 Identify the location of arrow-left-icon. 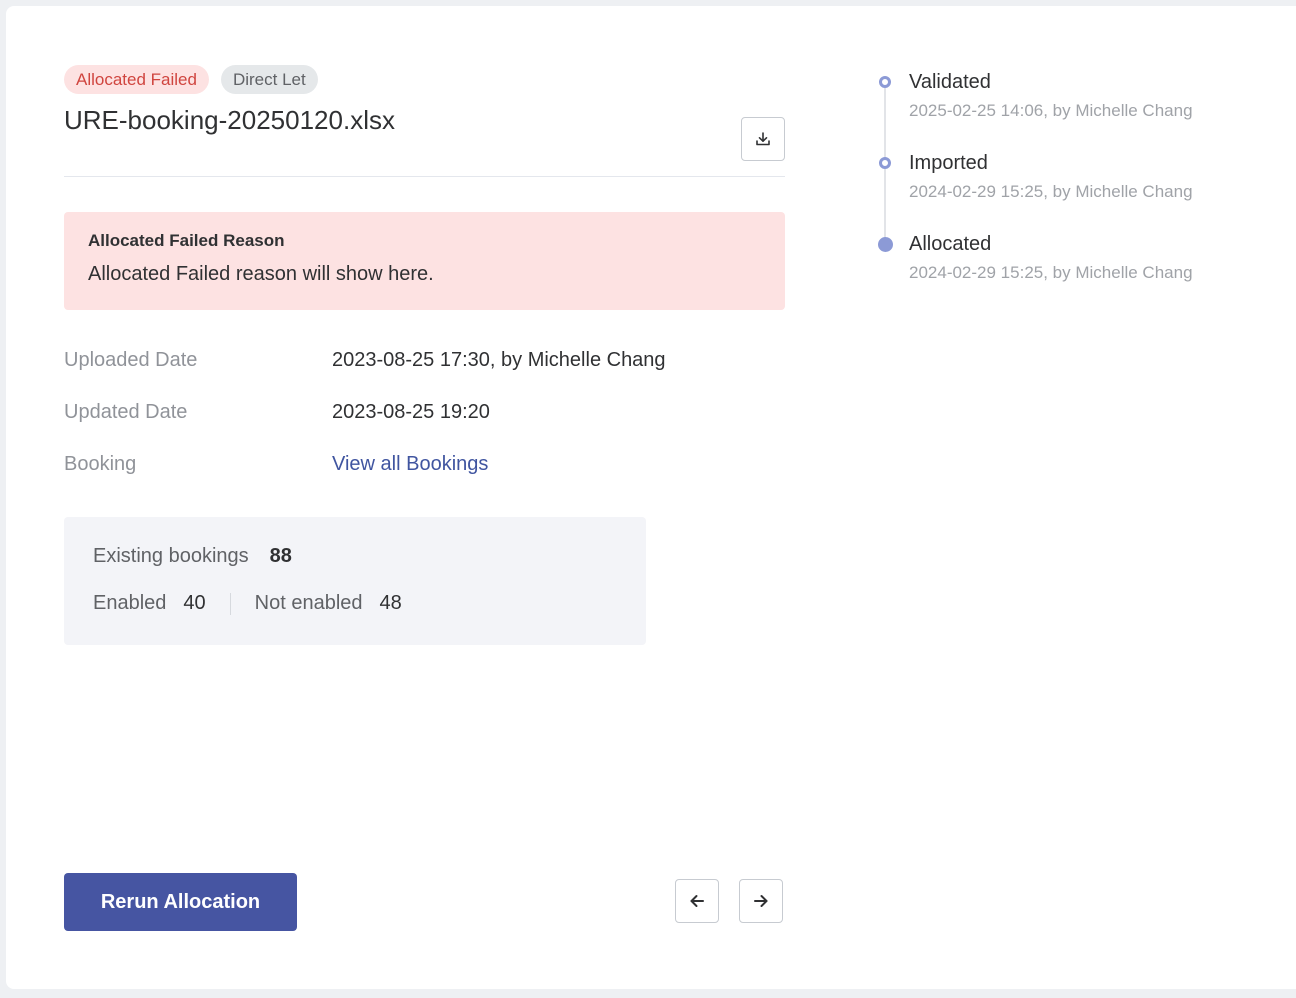
(697, 901).